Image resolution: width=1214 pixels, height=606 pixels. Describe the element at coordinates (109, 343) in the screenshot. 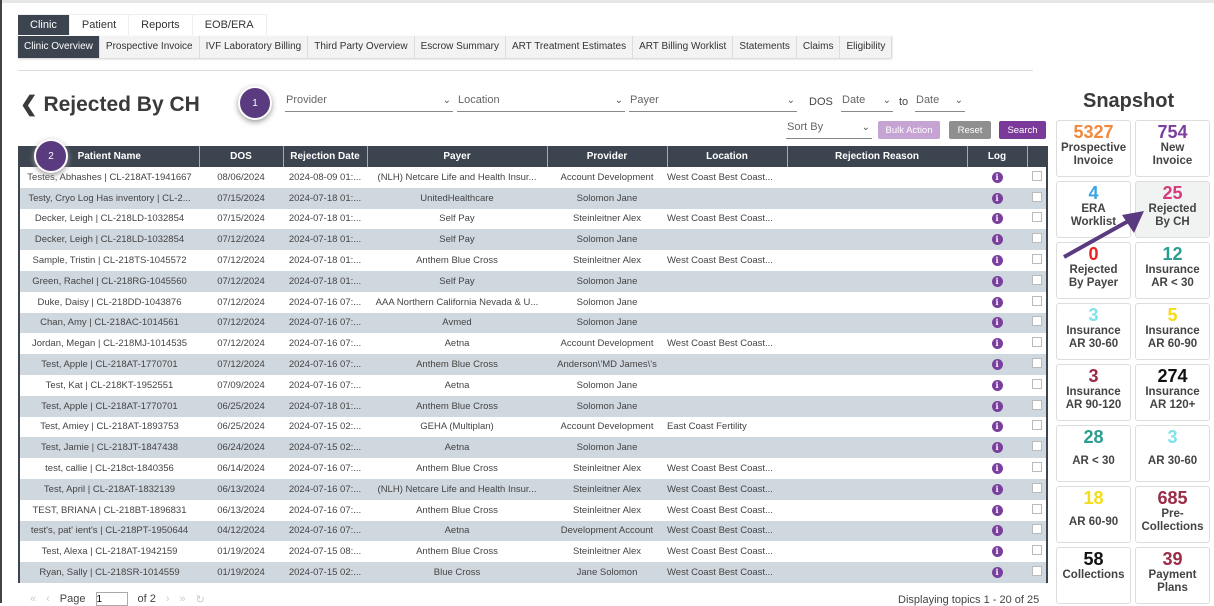

I see `patient-name-cell: Jordan, Megan | CL-218MJ-1014535` at that location.